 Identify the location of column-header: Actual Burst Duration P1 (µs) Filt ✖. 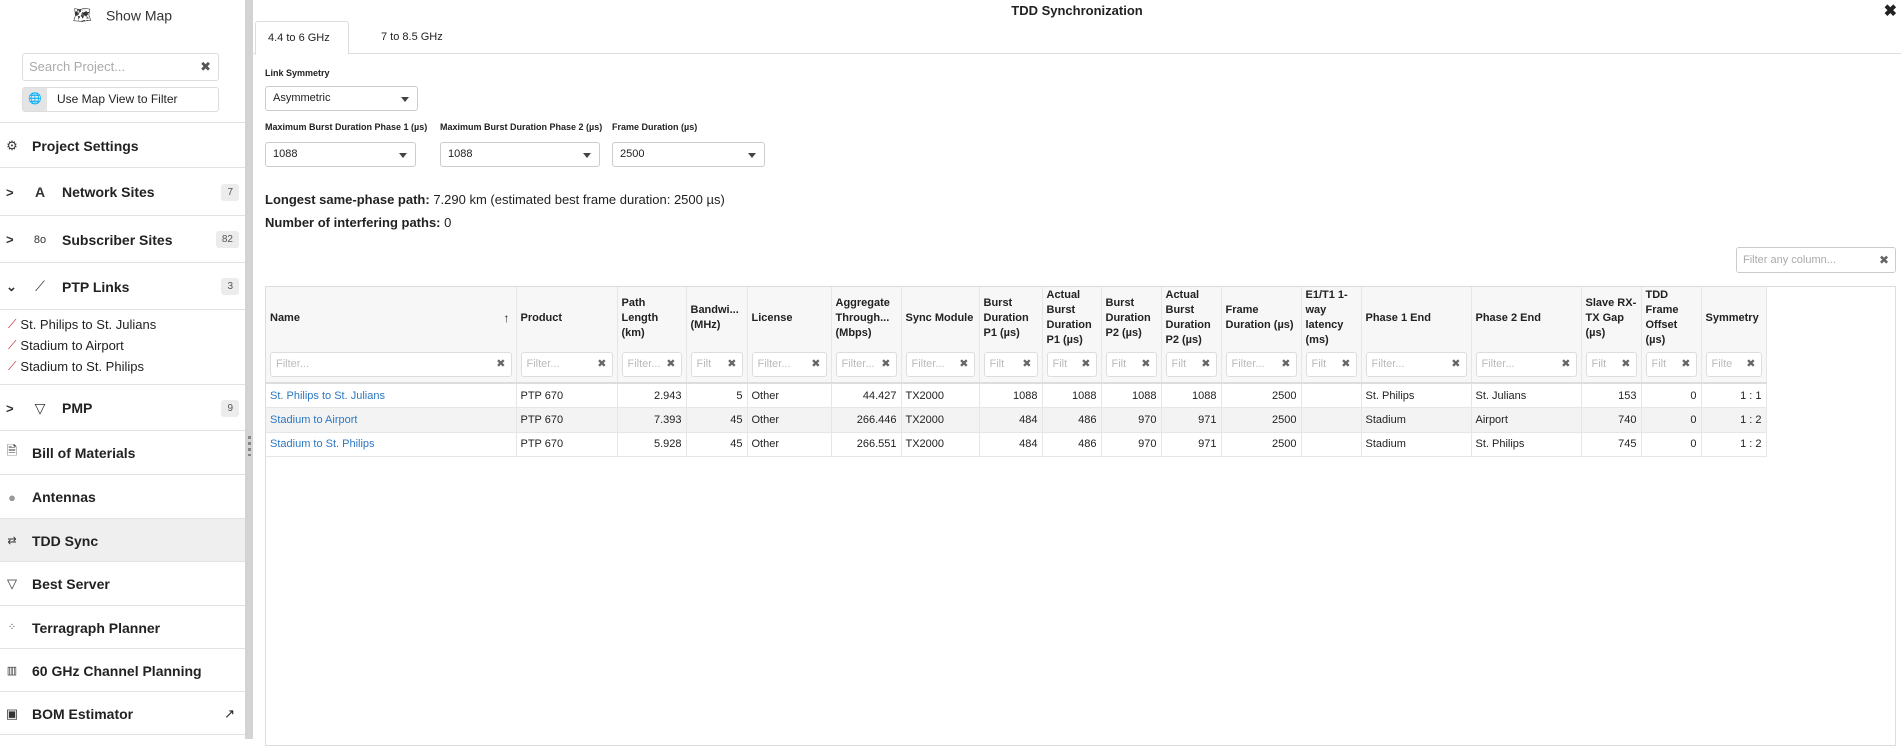
(1072, 335).